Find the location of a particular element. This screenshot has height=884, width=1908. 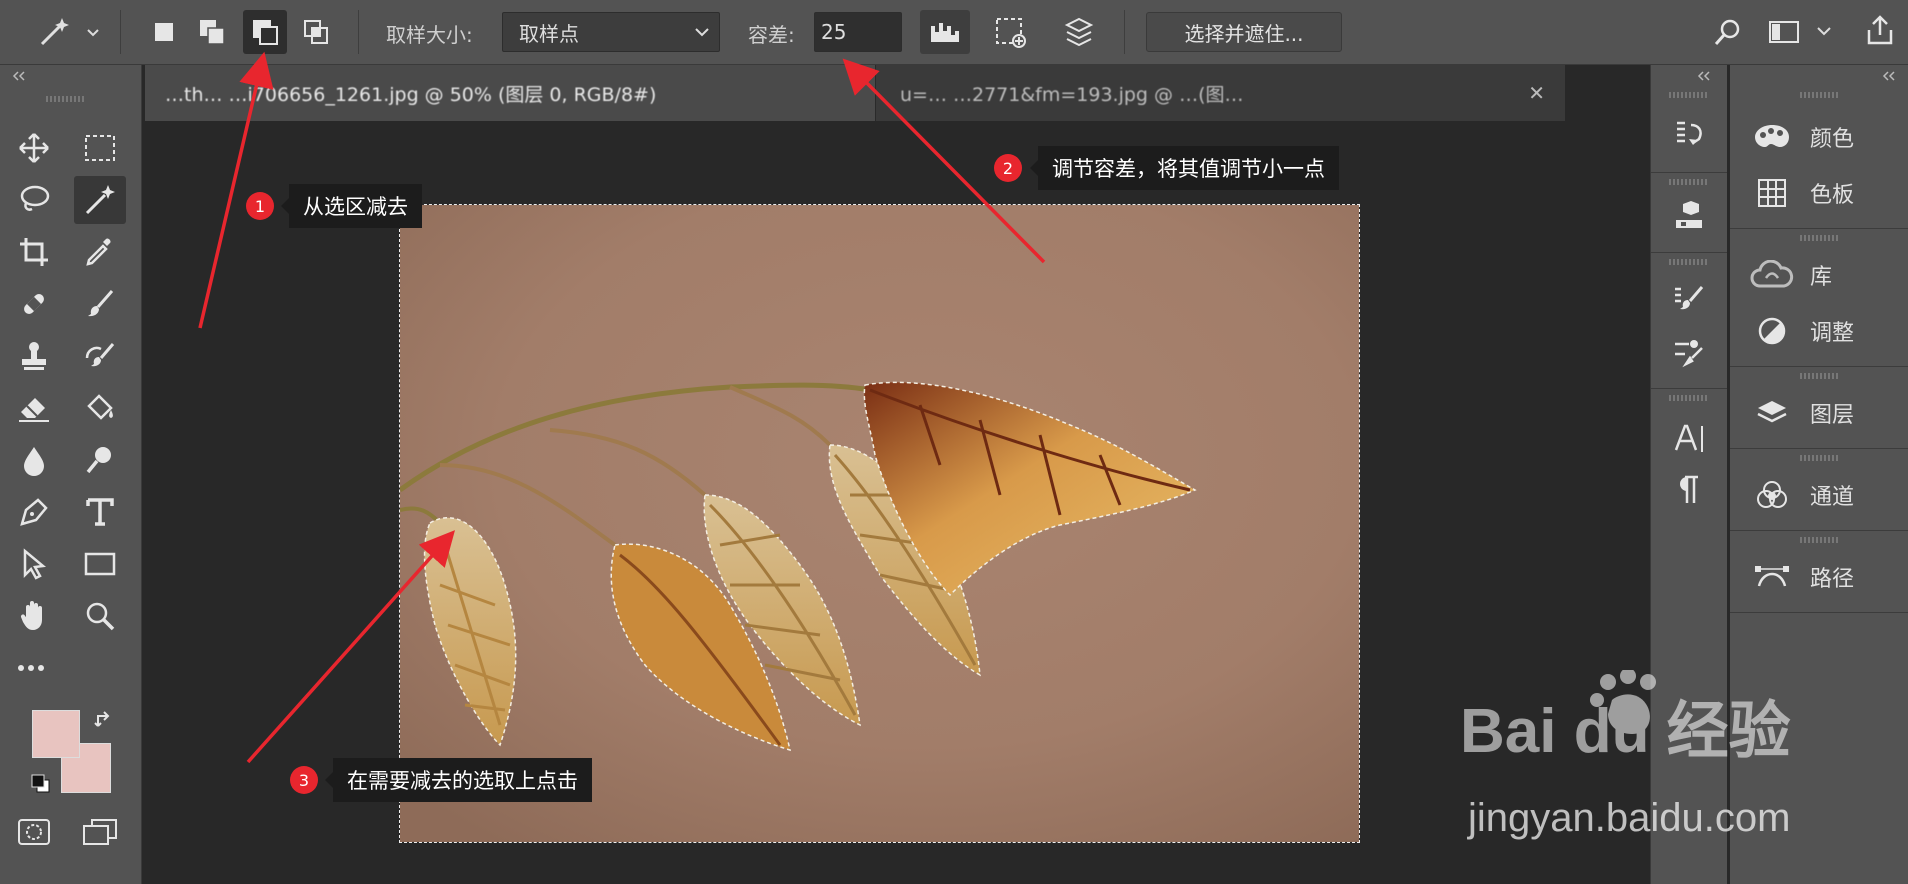

tool-presets-icon is located at coordinates (1689, 352).